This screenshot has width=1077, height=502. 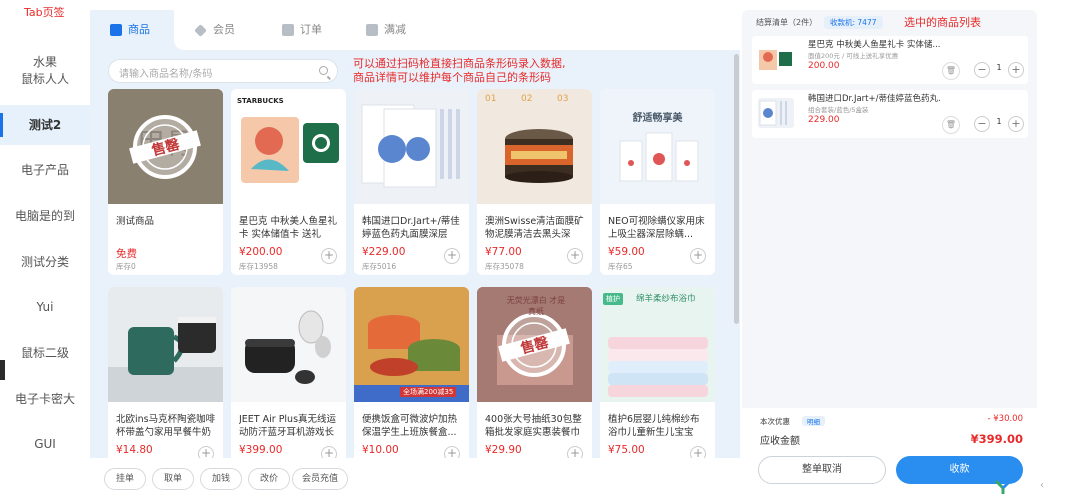 I want to click on category-item-active: 测试2, so click(x=45, y=125).